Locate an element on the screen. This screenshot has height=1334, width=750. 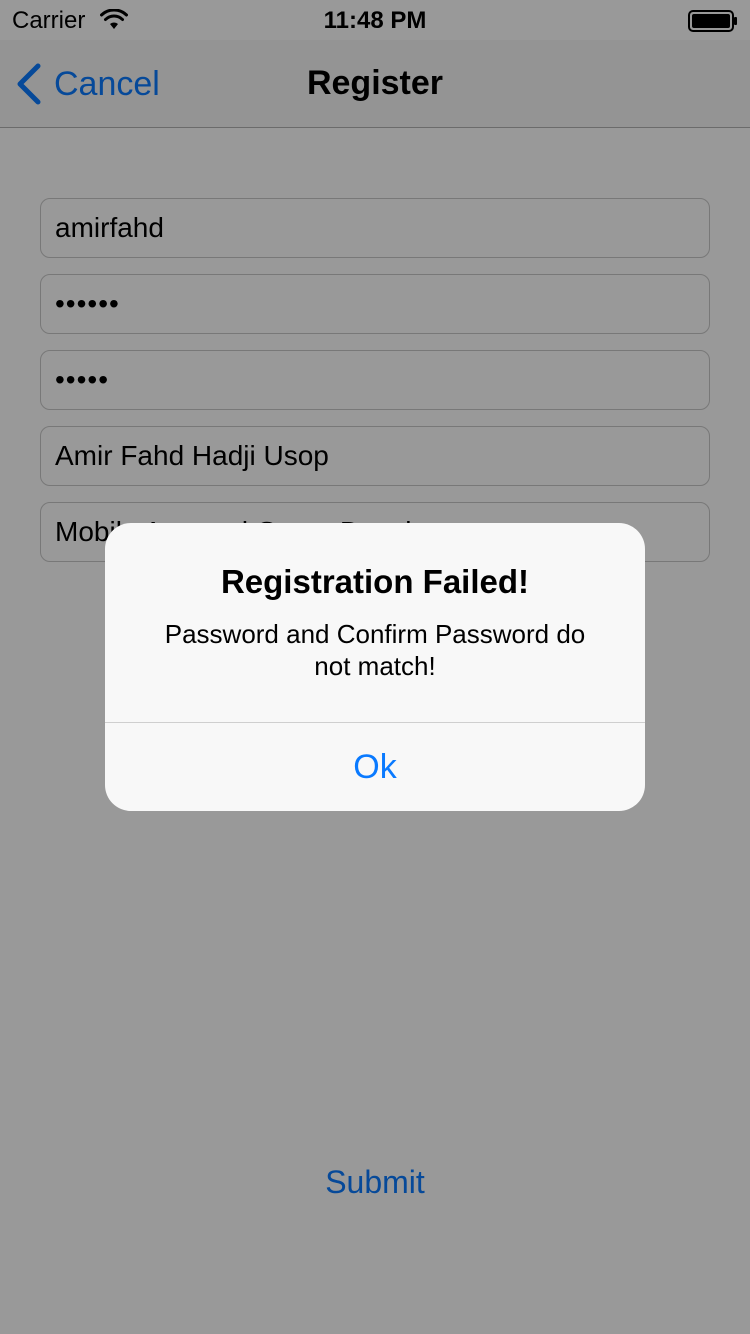
alert-title: Registration Failed! is located at coordinates (375, 581).